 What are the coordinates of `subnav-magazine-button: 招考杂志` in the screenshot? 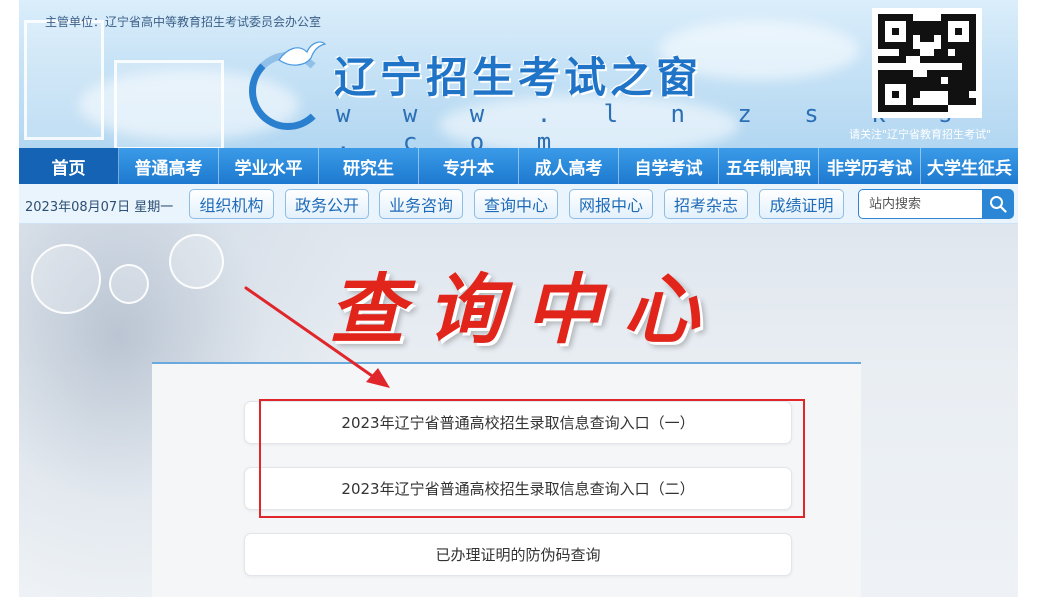 It's located at (706, 204).